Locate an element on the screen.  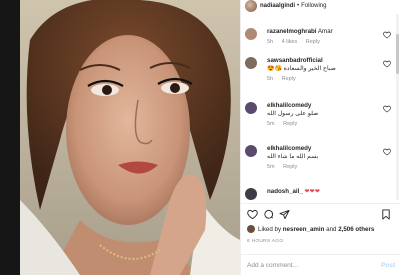
liker-avatar is located at coordinates (251, 229).